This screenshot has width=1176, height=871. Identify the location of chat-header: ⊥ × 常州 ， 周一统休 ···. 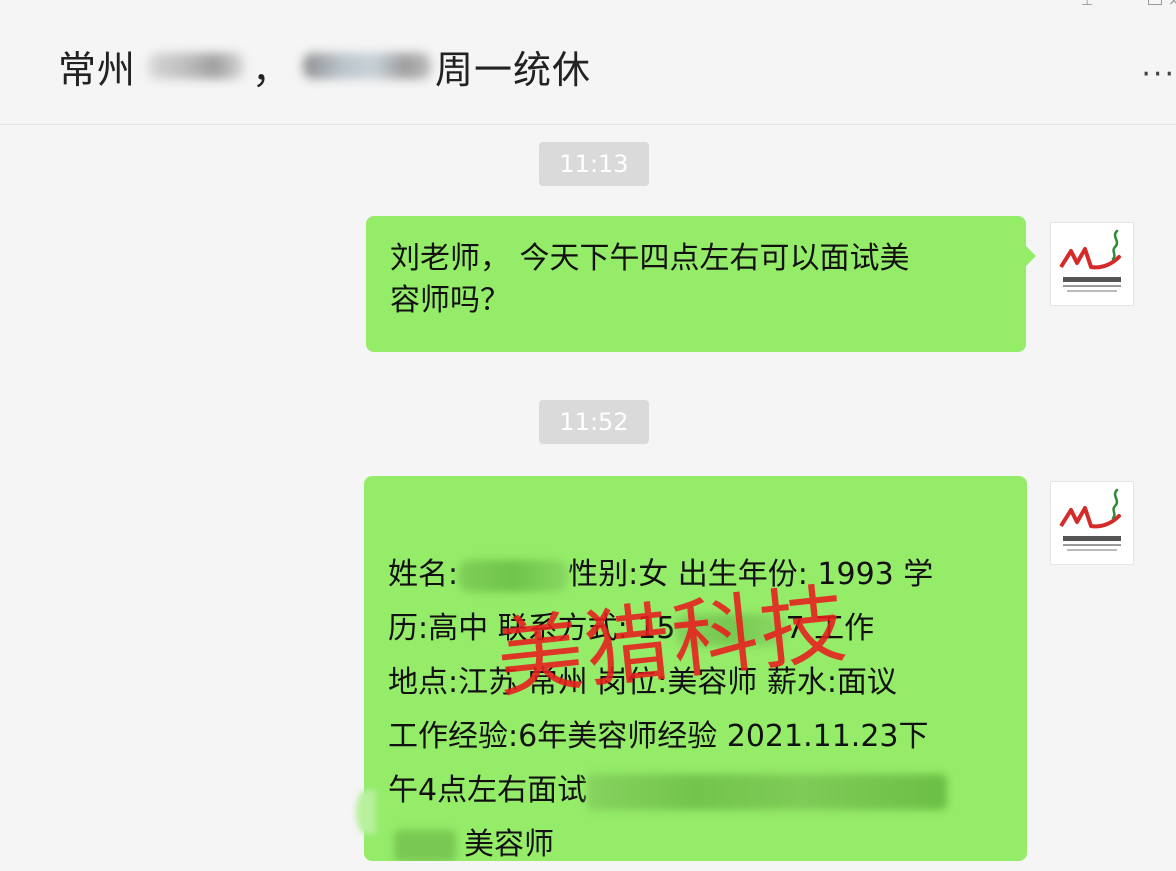
(588, 62).